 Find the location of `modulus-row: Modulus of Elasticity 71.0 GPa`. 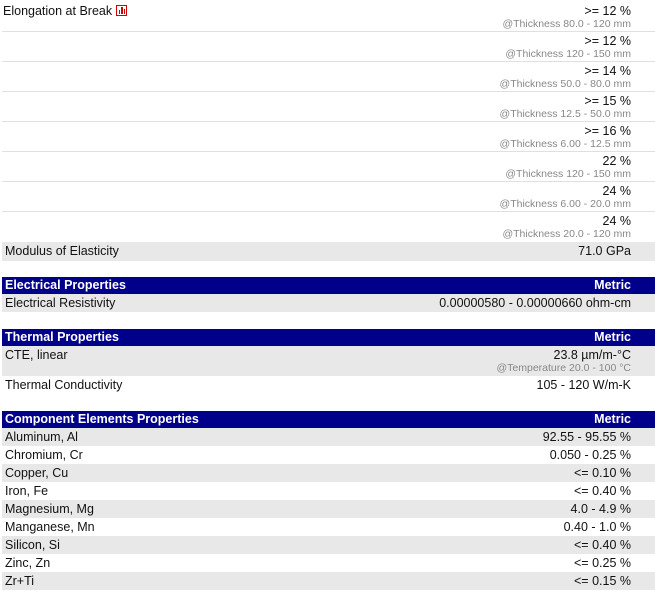

modulus-row: Modulus of Elasticity 71.0 GPa is located at coordinates (328, 251).